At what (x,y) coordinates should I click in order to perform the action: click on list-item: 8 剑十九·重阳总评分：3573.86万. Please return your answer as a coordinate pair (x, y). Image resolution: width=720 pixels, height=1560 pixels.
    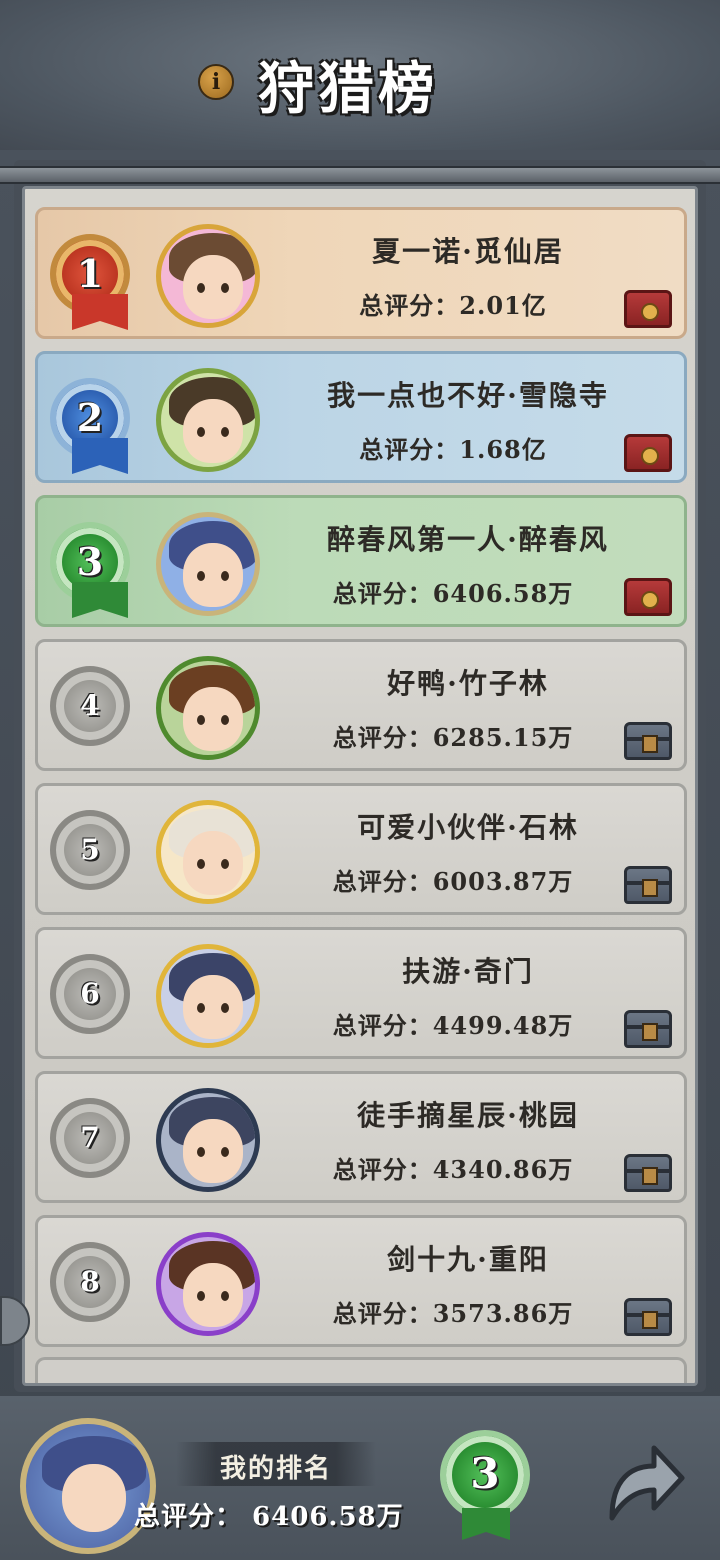
    Looking at the image, I should click on (361, 1281).